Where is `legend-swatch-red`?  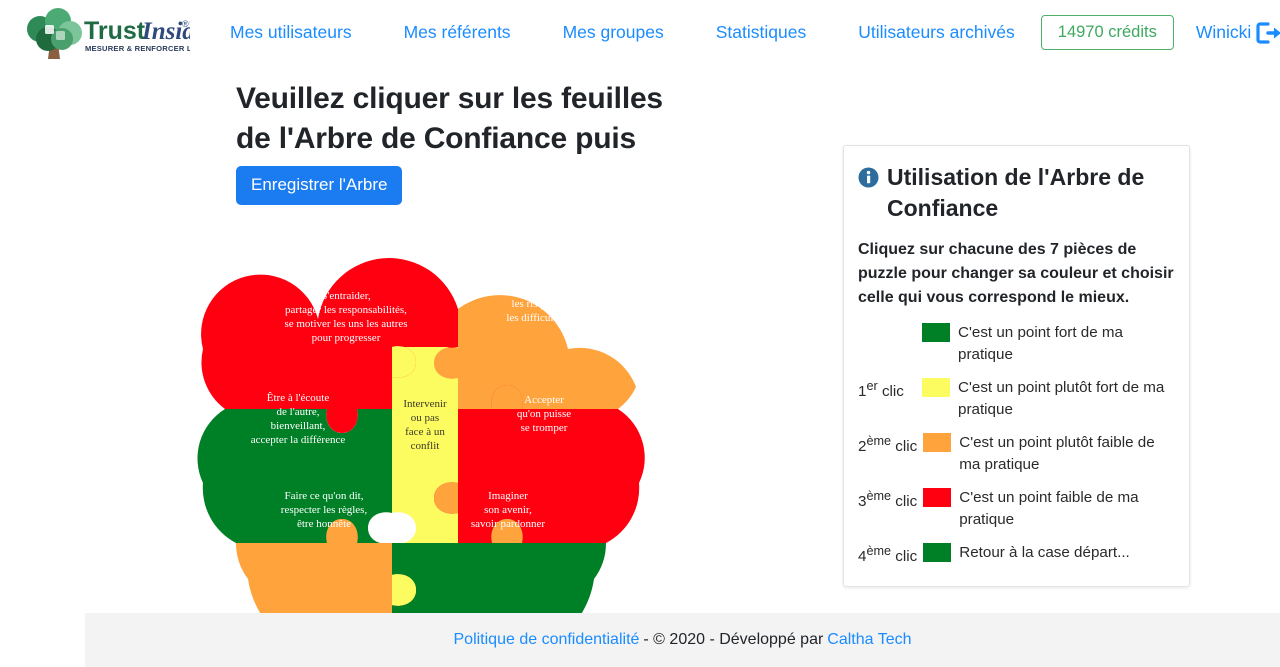
legend-swatch-red is located at coordinates (937, 498).